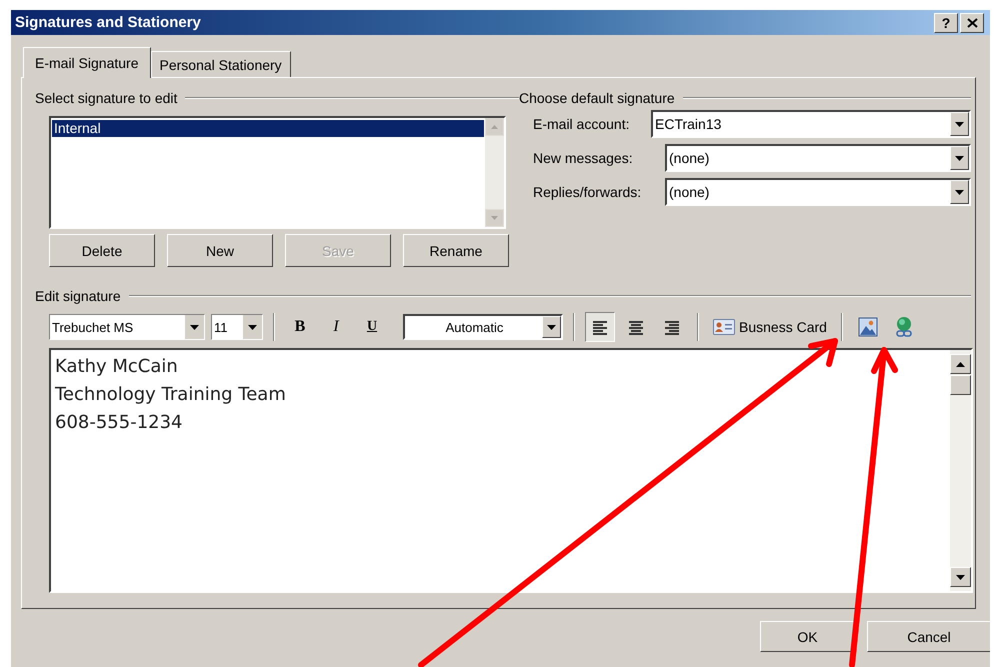 The height and width of the screenshot is (667, 996). What do you see at coordinates (770, 327) in the screenshot?
I see `business-card-button: Busness Card` at bounding box center [770, 327].